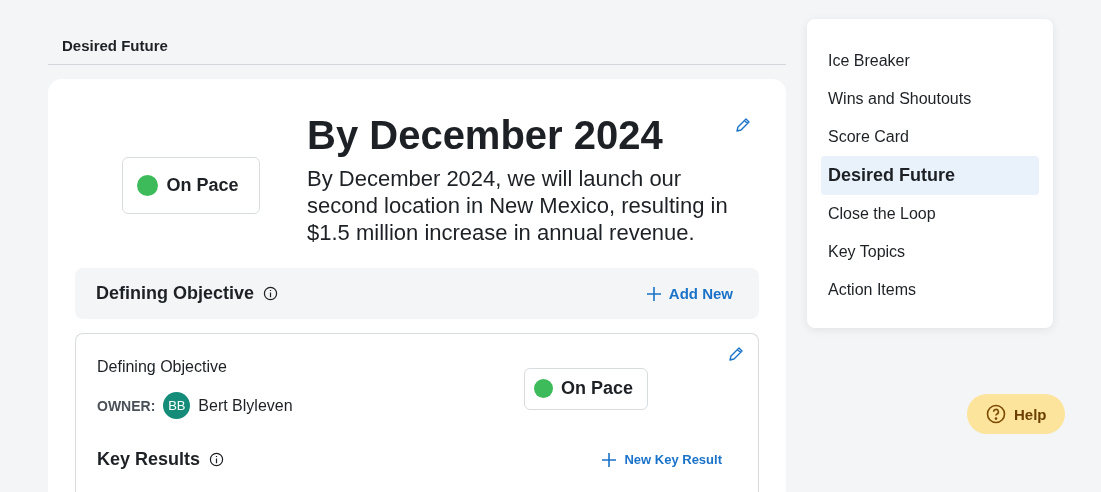  Describe the element at coordinates (930, 137) in the screenshot. I see `nav-item: Score Card` at that location.